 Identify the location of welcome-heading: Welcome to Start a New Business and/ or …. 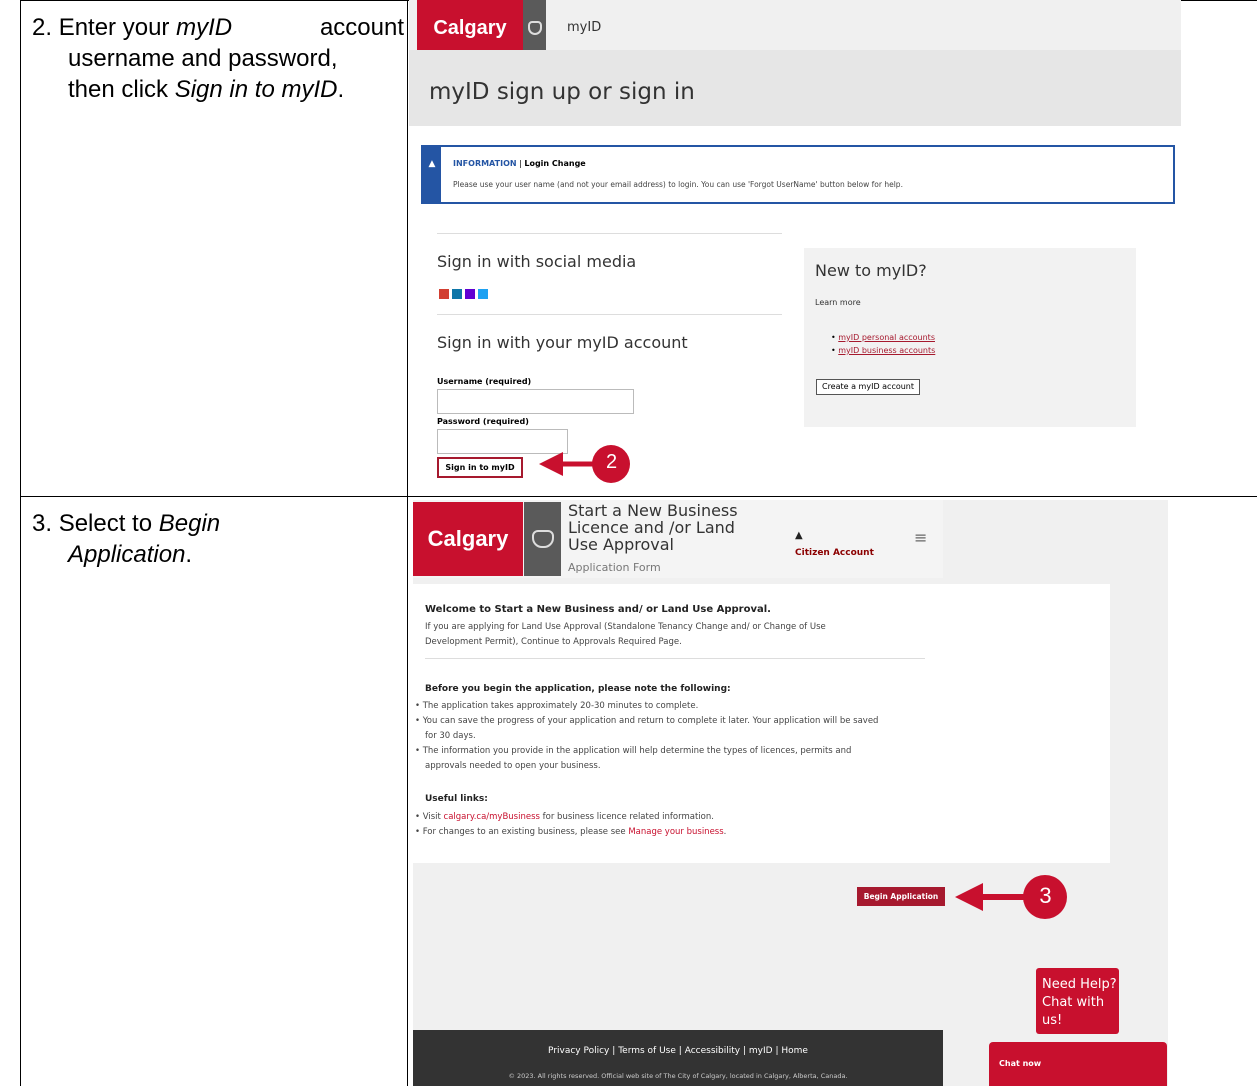
(598, 609).